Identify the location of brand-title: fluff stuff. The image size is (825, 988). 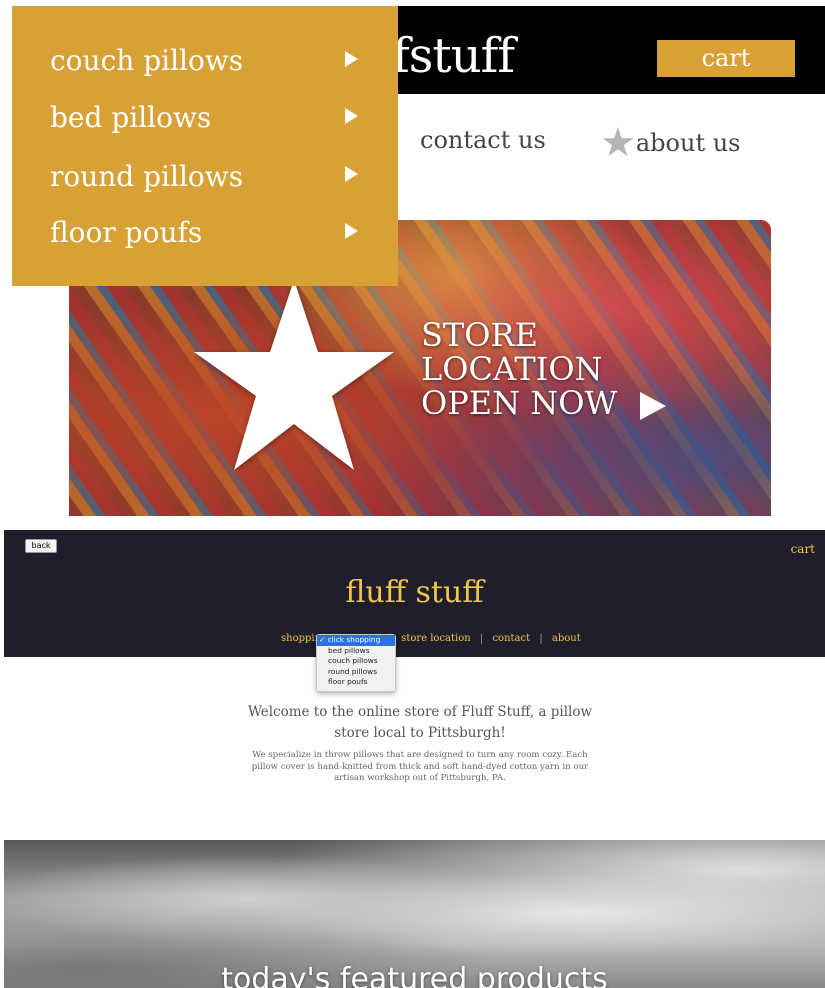
(414, 592).